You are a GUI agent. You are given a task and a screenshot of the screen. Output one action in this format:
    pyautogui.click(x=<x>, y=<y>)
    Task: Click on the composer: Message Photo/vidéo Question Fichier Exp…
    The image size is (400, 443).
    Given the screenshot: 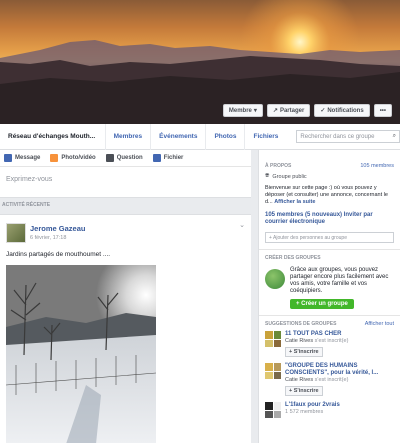 What is the action you would take?
    pyautogui.click(x=125, y=174)
    